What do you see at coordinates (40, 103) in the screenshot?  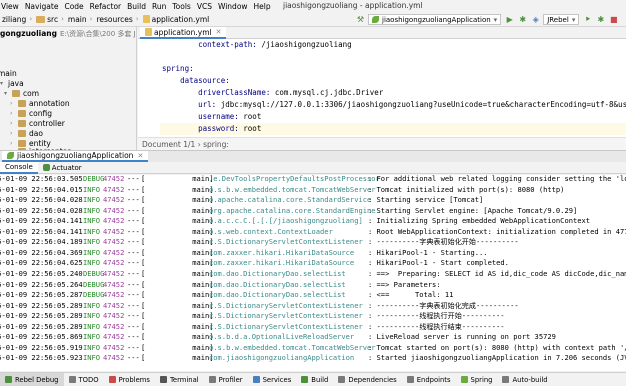 I see `tree-item-annotation: › annotation` at bounding box center [40, 103].